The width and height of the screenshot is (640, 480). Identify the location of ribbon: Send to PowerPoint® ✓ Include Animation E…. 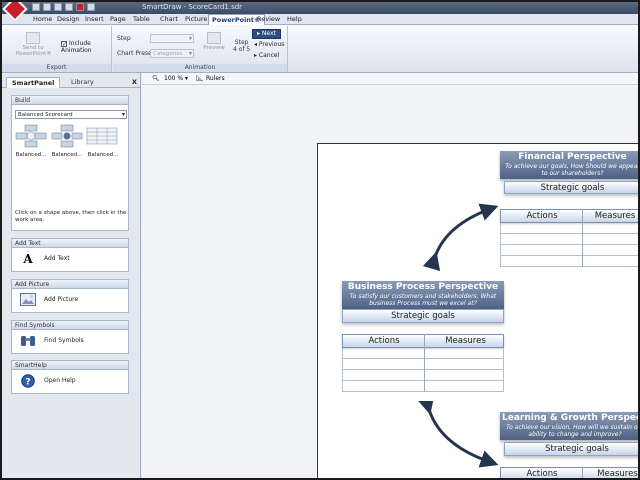
(320, 49).